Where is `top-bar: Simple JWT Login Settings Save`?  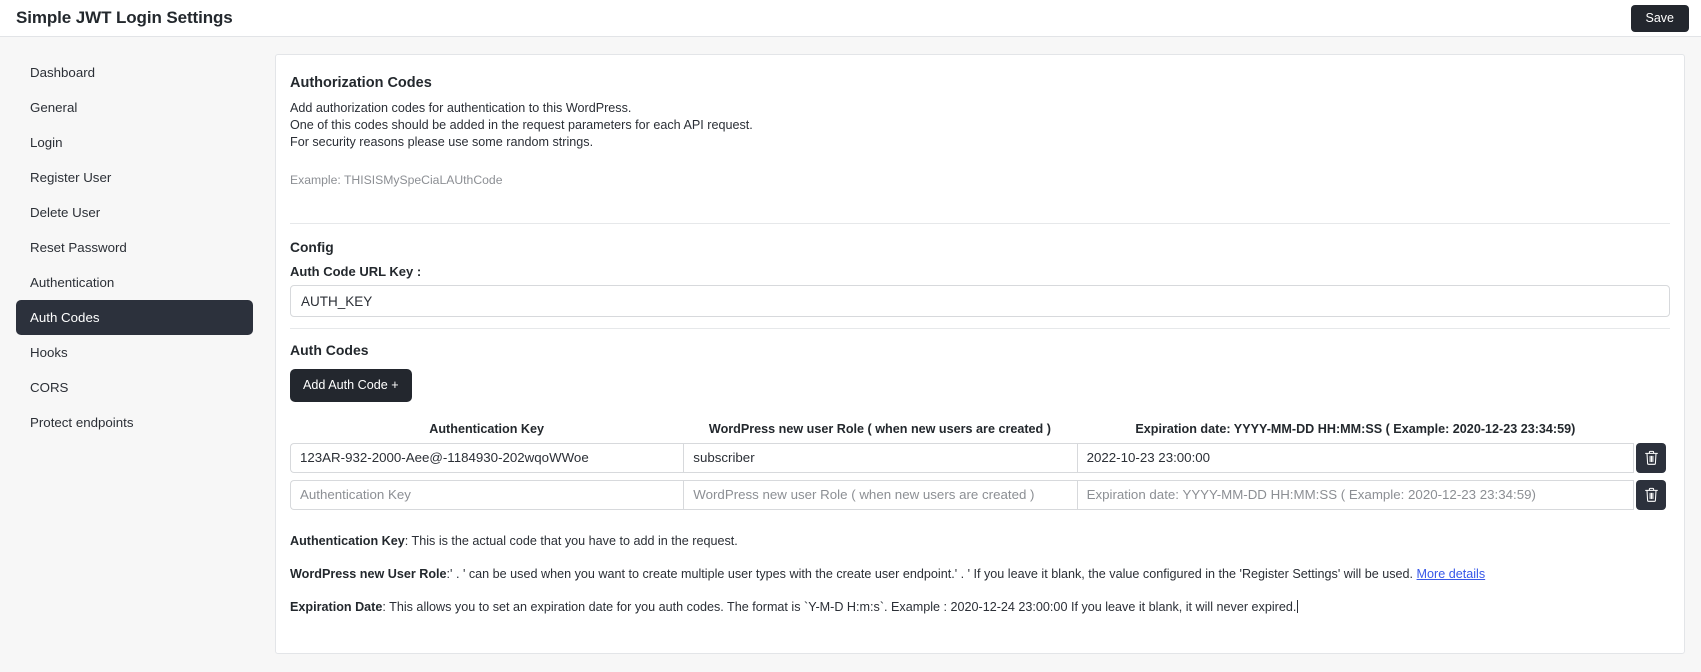 top-bar: Simple JWT Login Settings Save is located at coordinates (850, 18).